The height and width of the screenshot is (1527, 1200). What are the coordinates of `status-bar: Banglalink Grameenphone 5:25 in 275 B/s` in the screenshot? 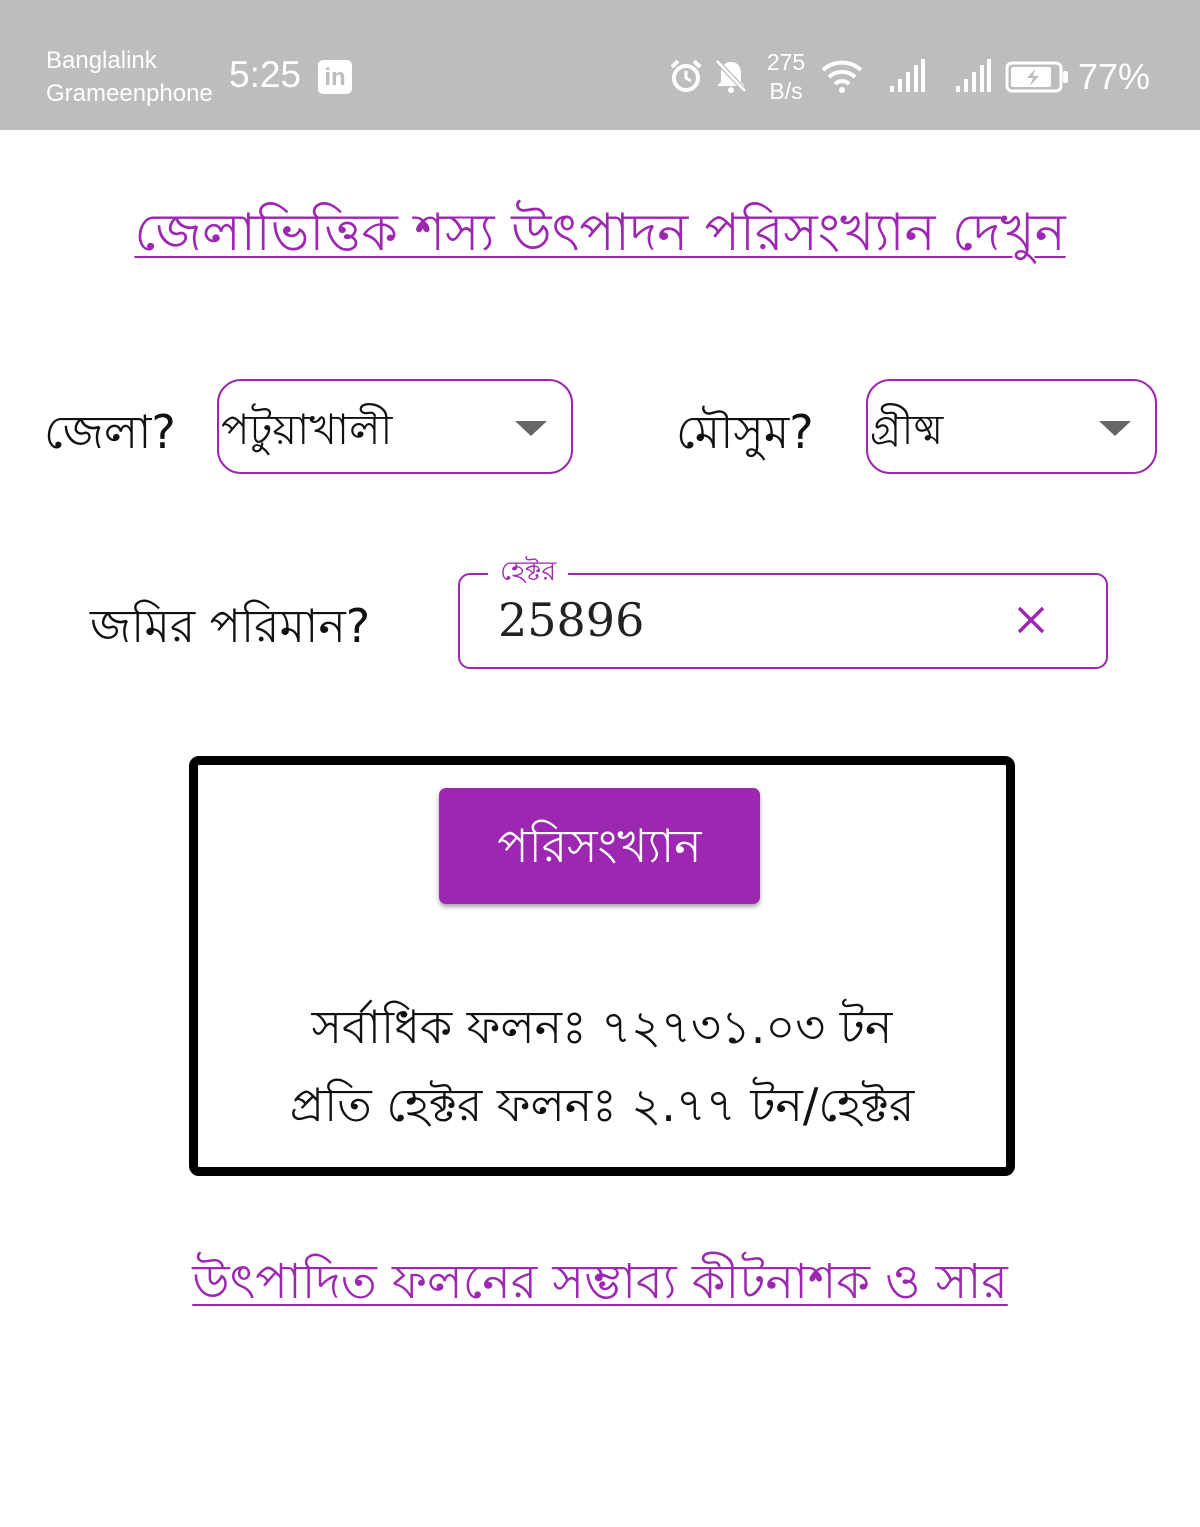 It's located at (600, 65).